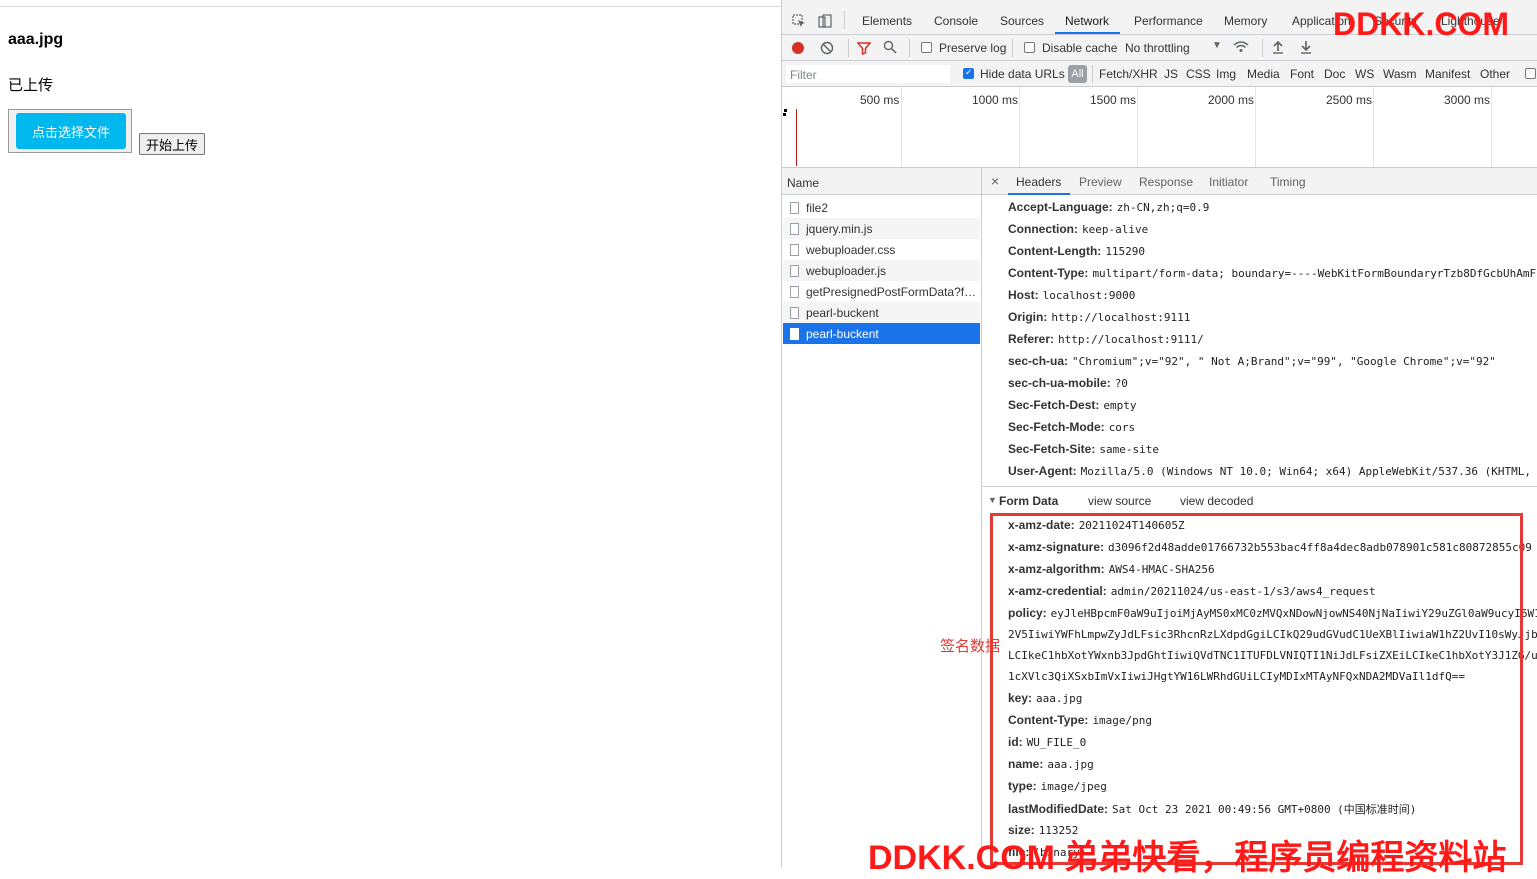  I want to click on request-row: webuploader.js, so click(881, 270).